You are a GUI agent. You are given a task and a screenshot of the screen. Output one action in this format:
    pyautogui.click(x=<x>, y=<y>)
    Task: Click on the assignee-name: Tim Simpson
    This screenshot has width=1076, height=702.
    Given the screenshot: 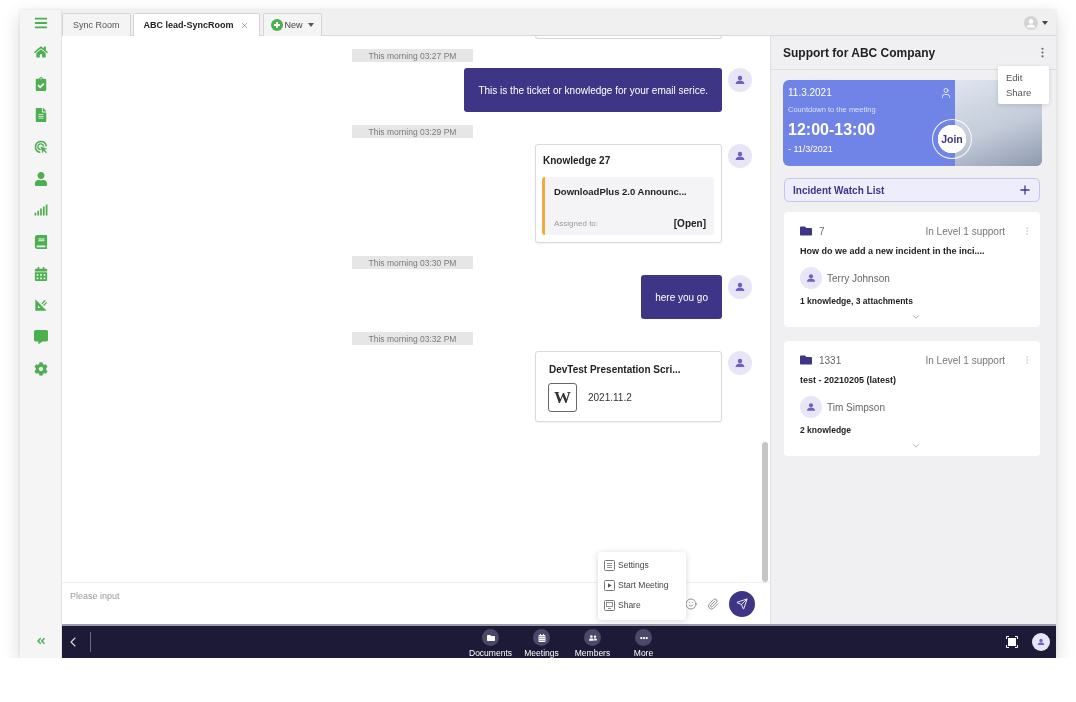 What is the action you would take?
    pyautogui.click(x=856, y=407)
    